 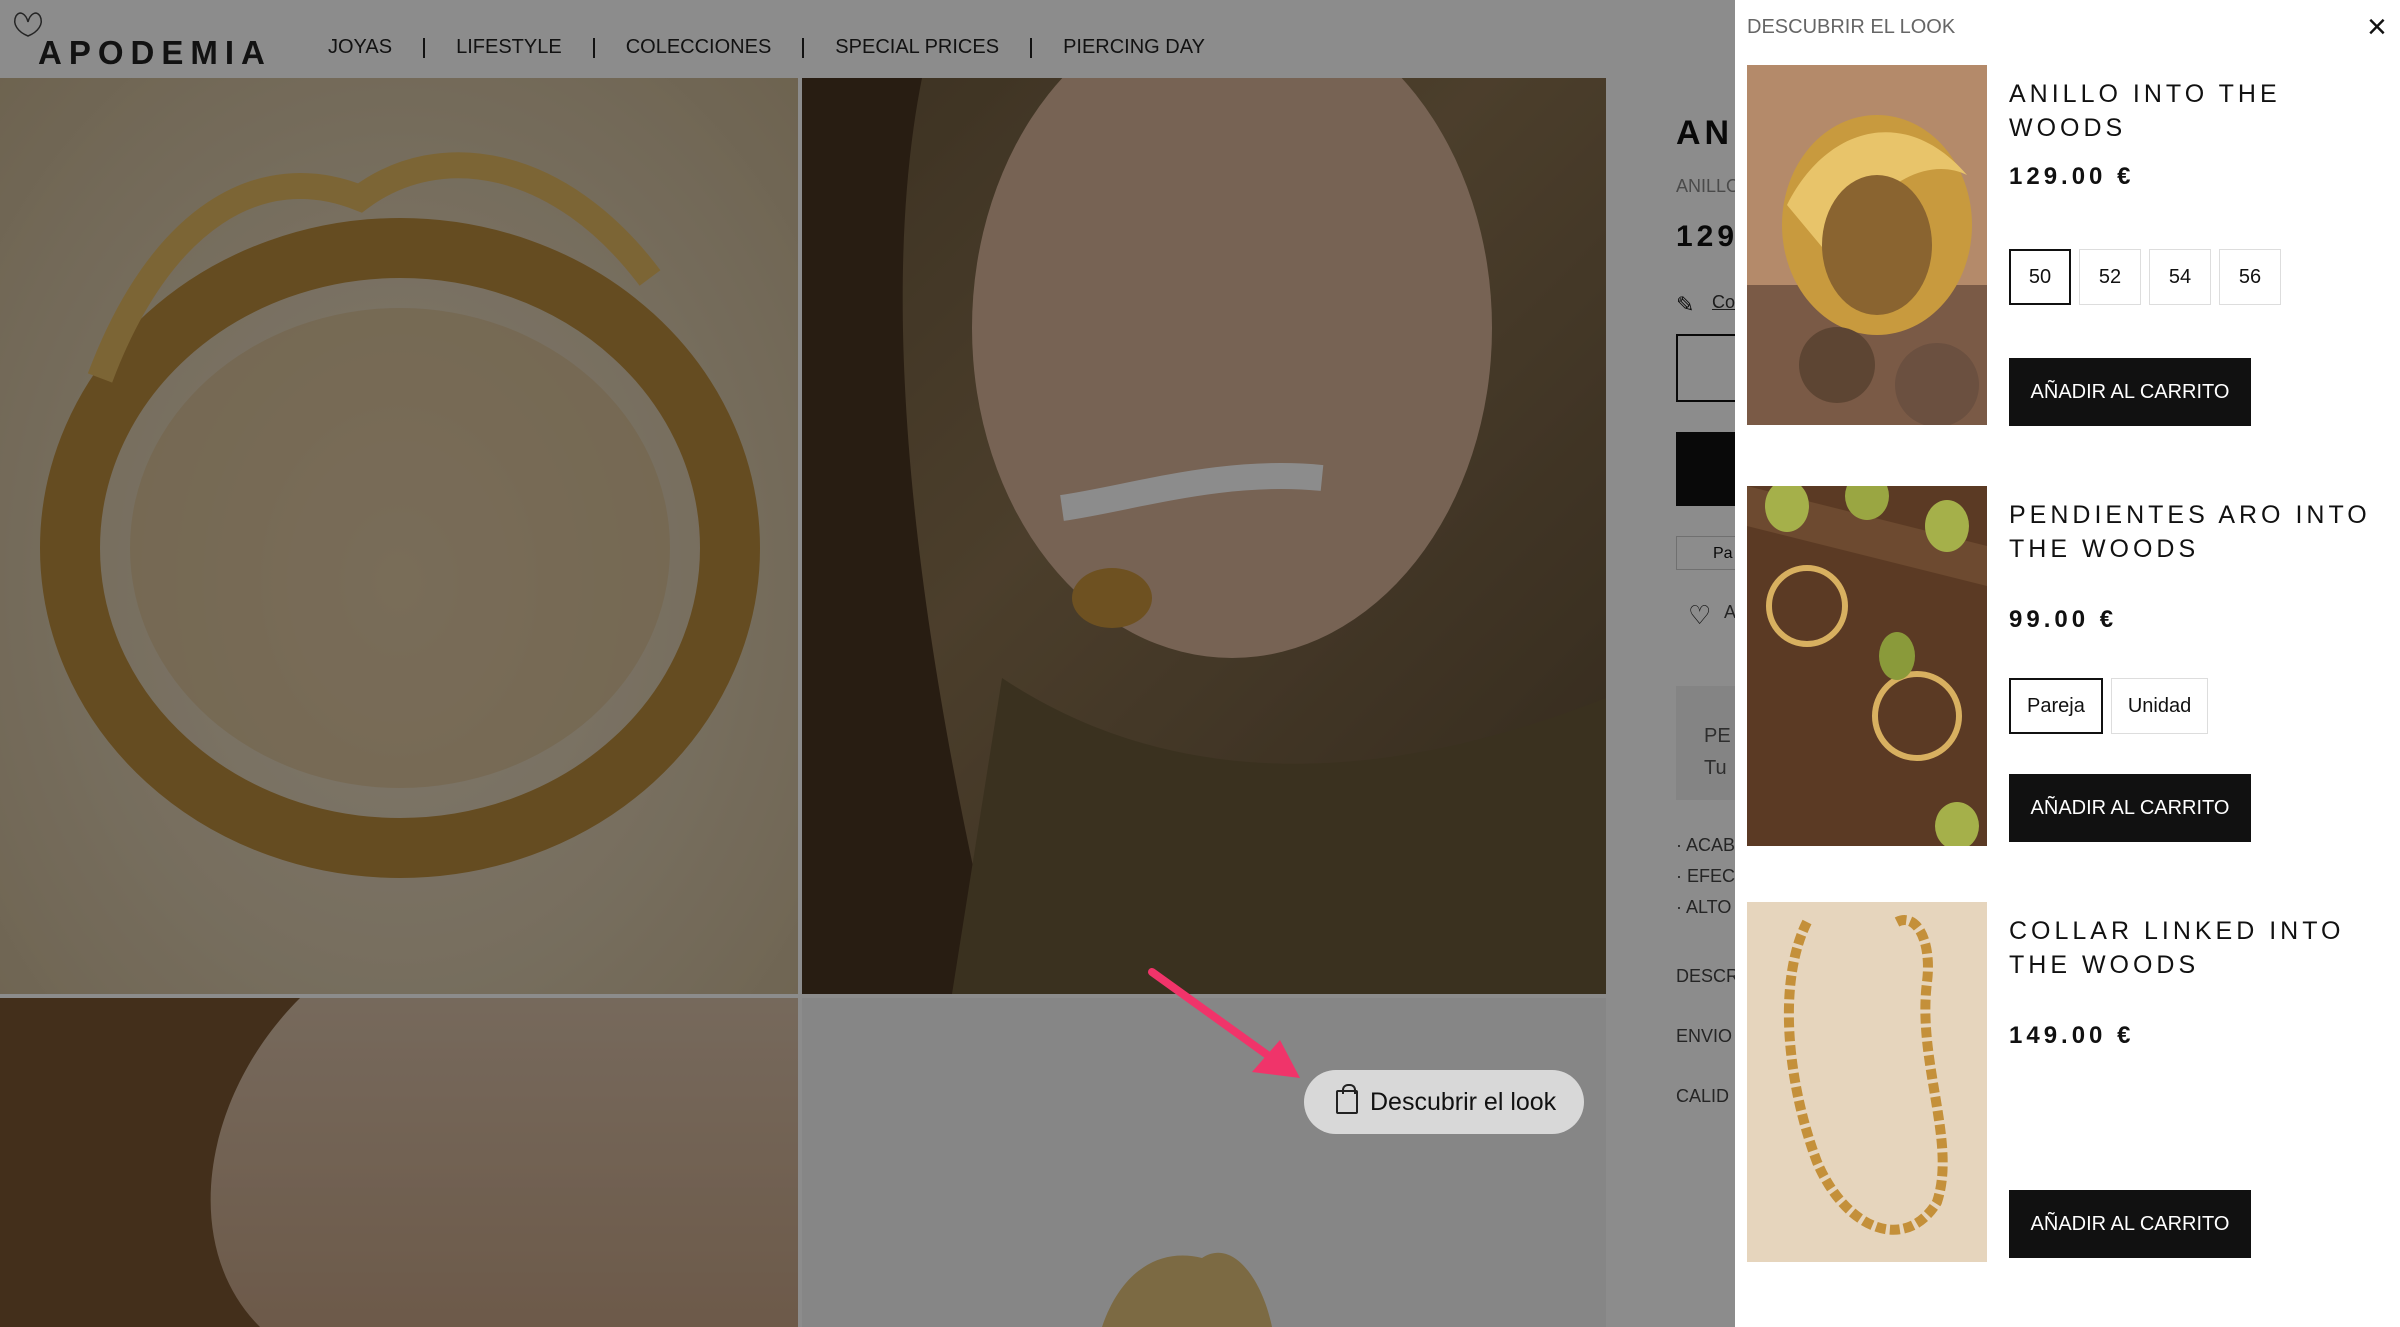 What do you see at coordinates (1463, 1101) in the screenshot?
I see `discover-look-label: Descubrir el look` at bounding box center [1463, 1101].